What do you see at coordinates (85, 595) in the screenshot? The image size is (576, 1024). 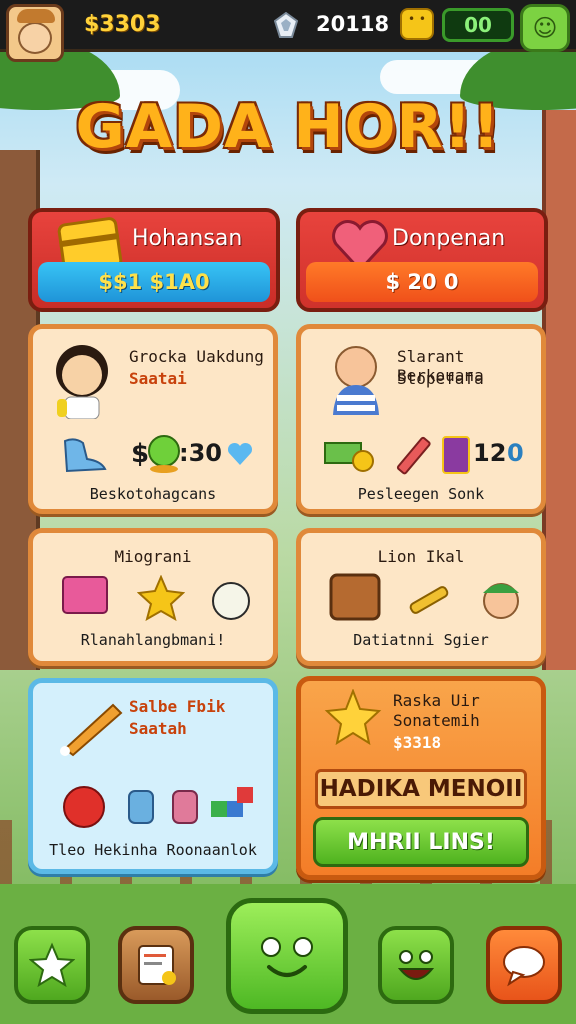 I see `pink-box-icon` at bounding box center [85, 595].